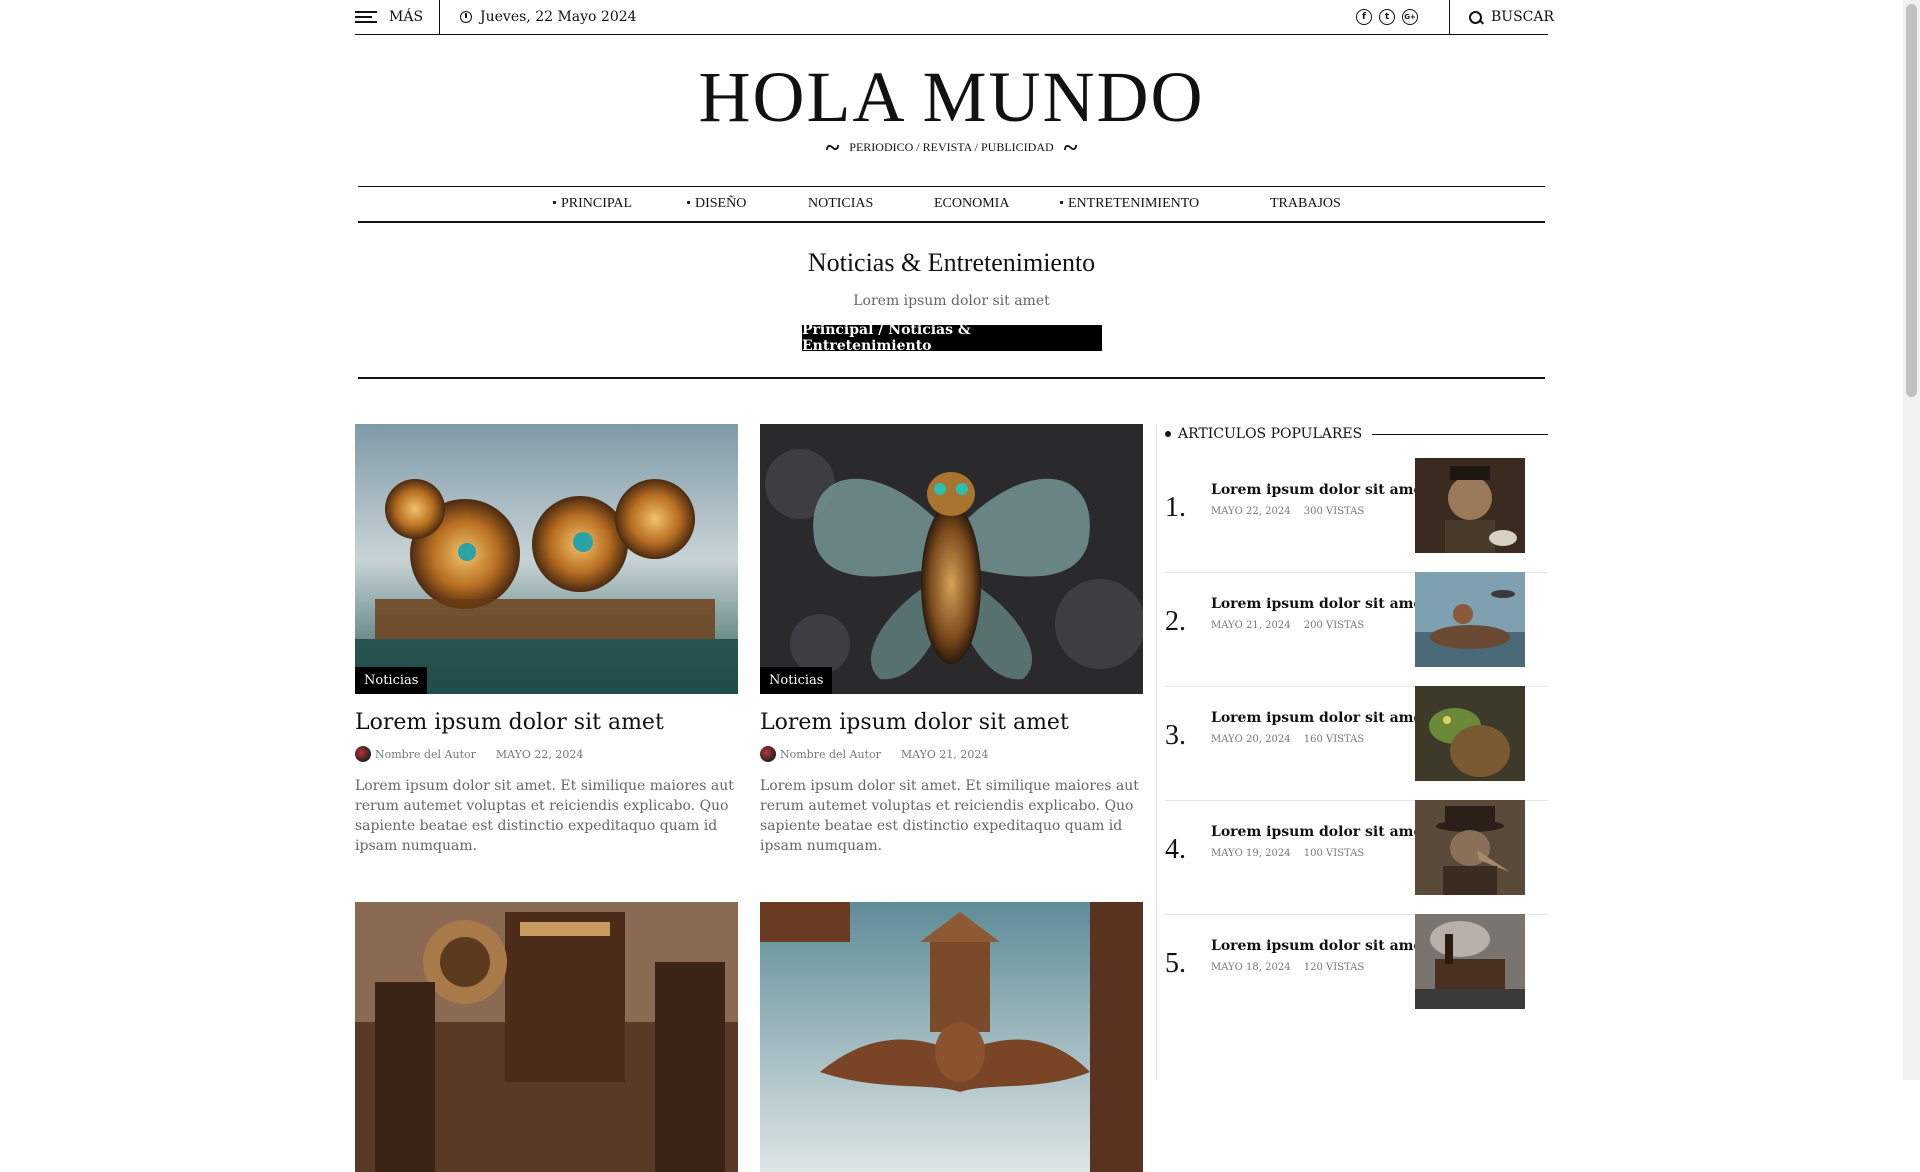 The image size is (1920, 1172). I want to click on bullet-icon, so click(1168, 434).